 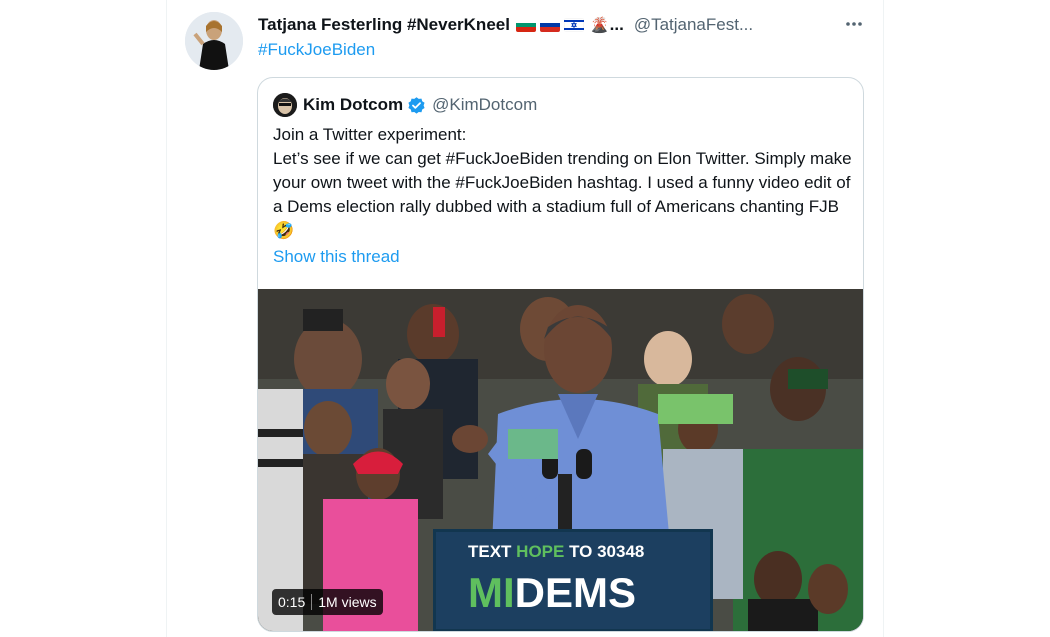 What do you see at coordinates (370, 134) in the screenshot?
I see `quoted-tweet-line1: Join a Twitter experiment:` at bounding box center [370, 134].